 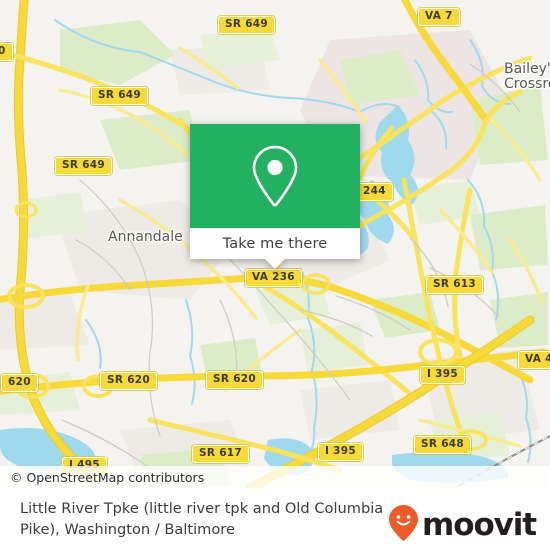 I want to click on place-label-baileys-crossroads: Bailey's Crossroads, so click(x=527, y=77).